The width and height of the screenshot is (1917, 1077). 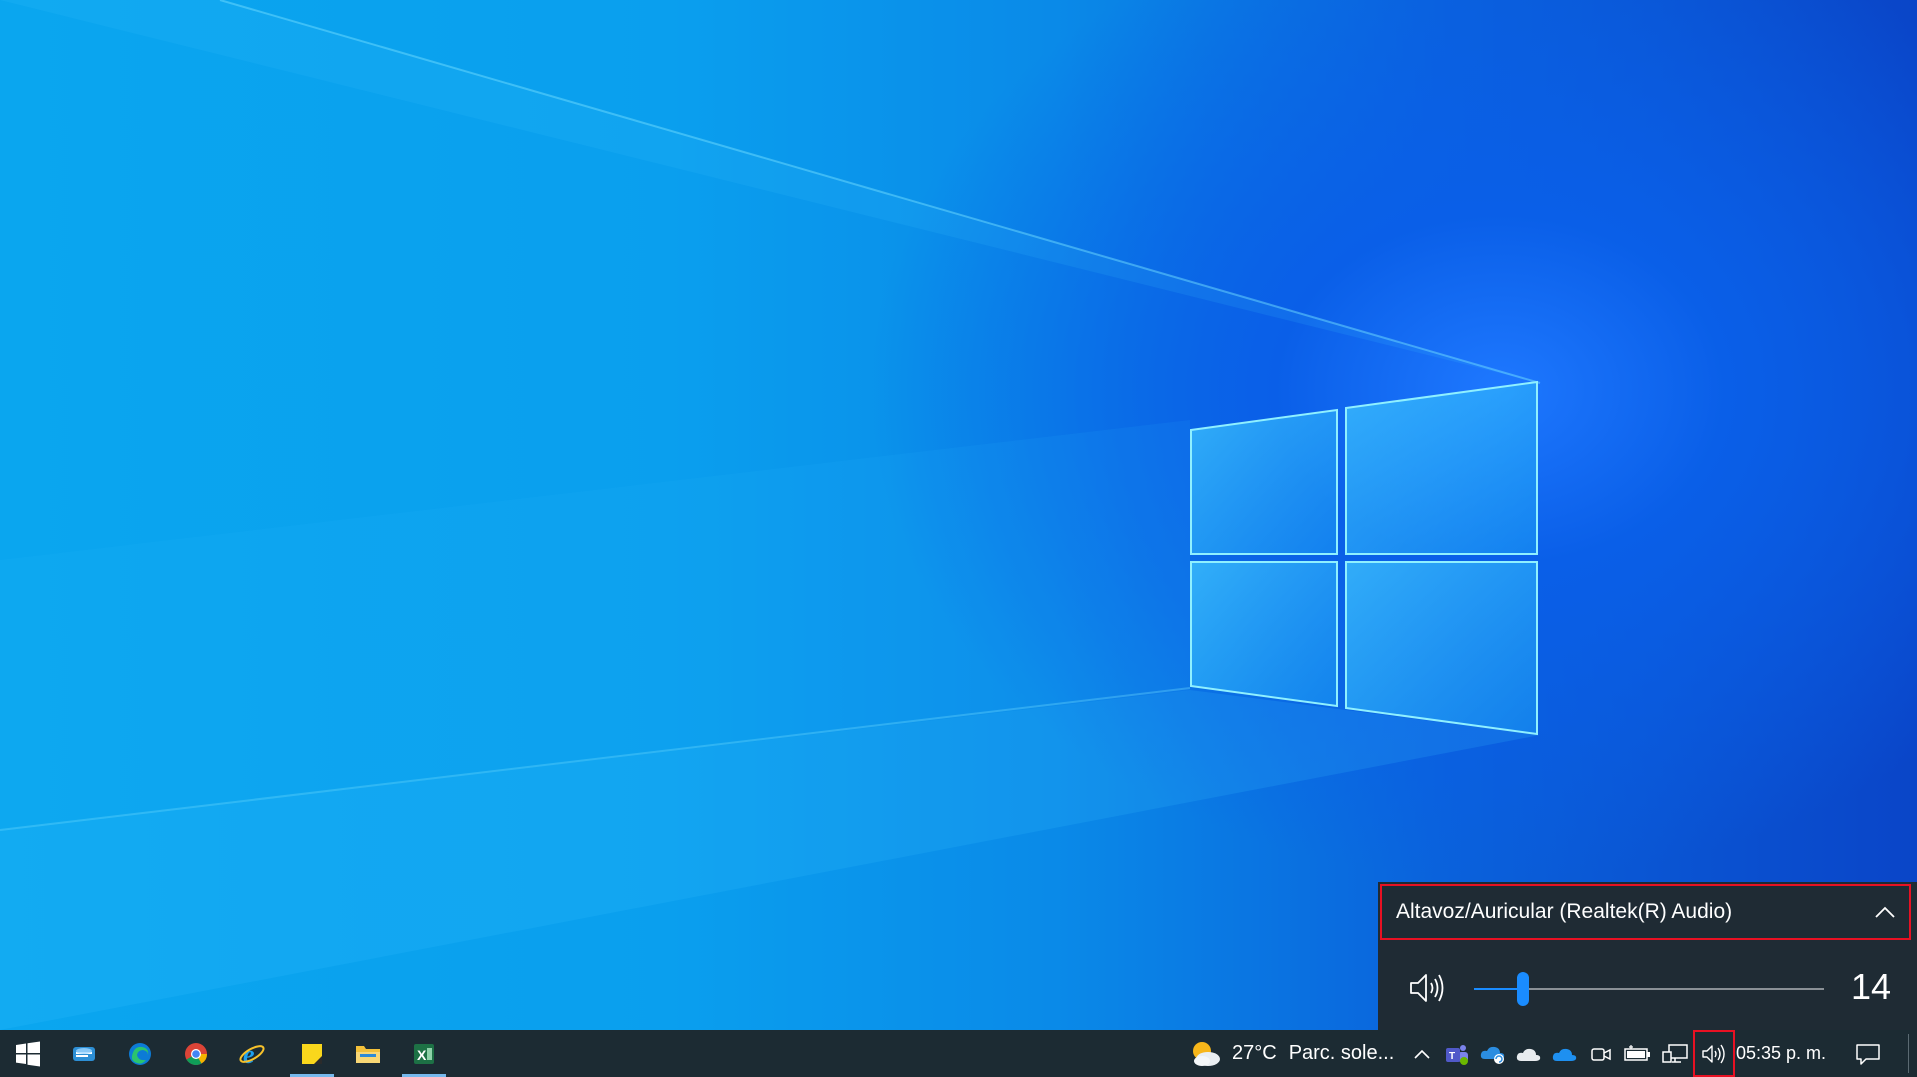 I want to click on action-center-button, so click(x=1868, y=1053).